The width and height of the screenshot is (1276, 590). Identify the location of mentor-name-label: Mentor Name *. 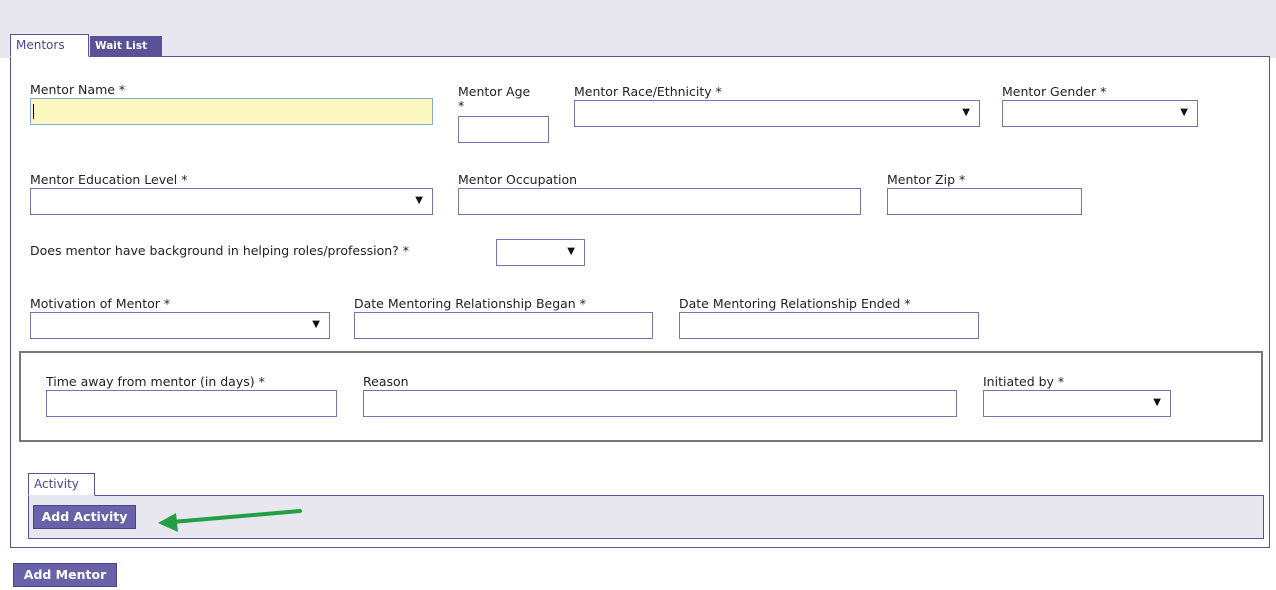
(78, 89).